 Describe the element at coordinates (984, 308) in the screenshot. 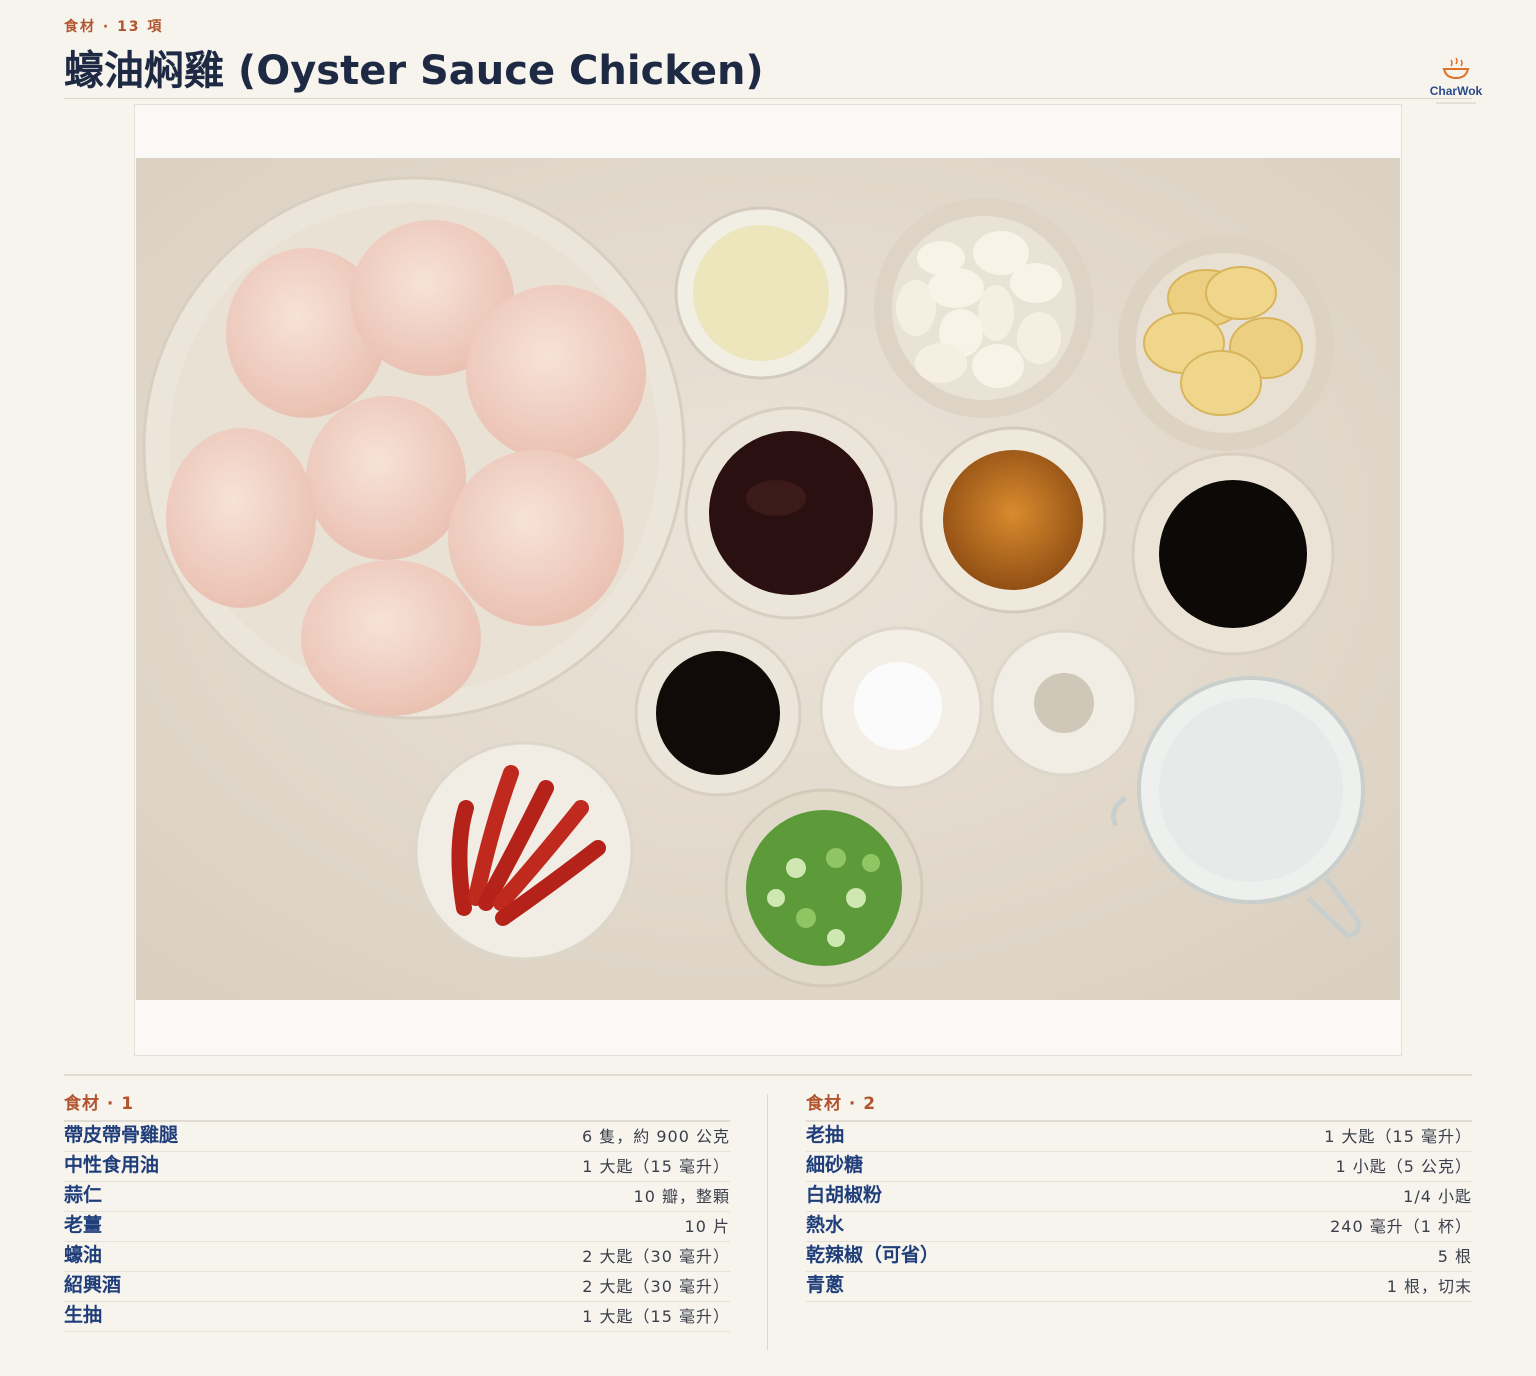

I see `garlic-bowl` at that location.